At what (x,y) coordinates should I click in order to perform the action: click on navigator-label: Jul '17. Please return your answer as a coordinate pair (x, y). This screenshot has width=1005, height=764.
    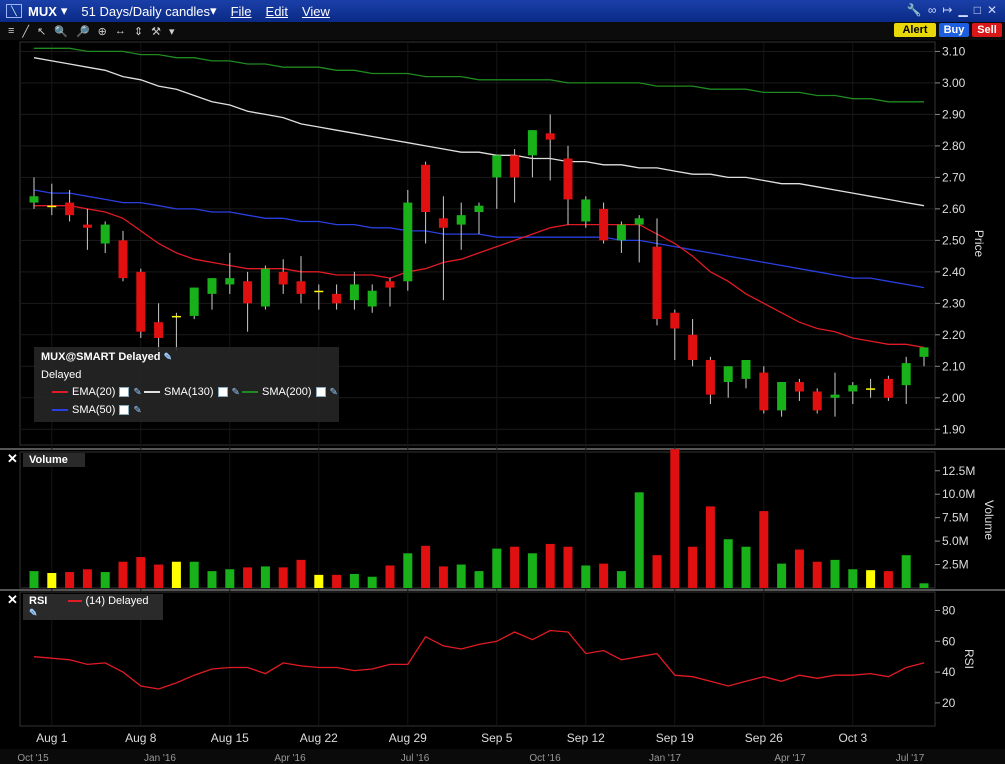
    Looking at the image, I should click on (910, 758).